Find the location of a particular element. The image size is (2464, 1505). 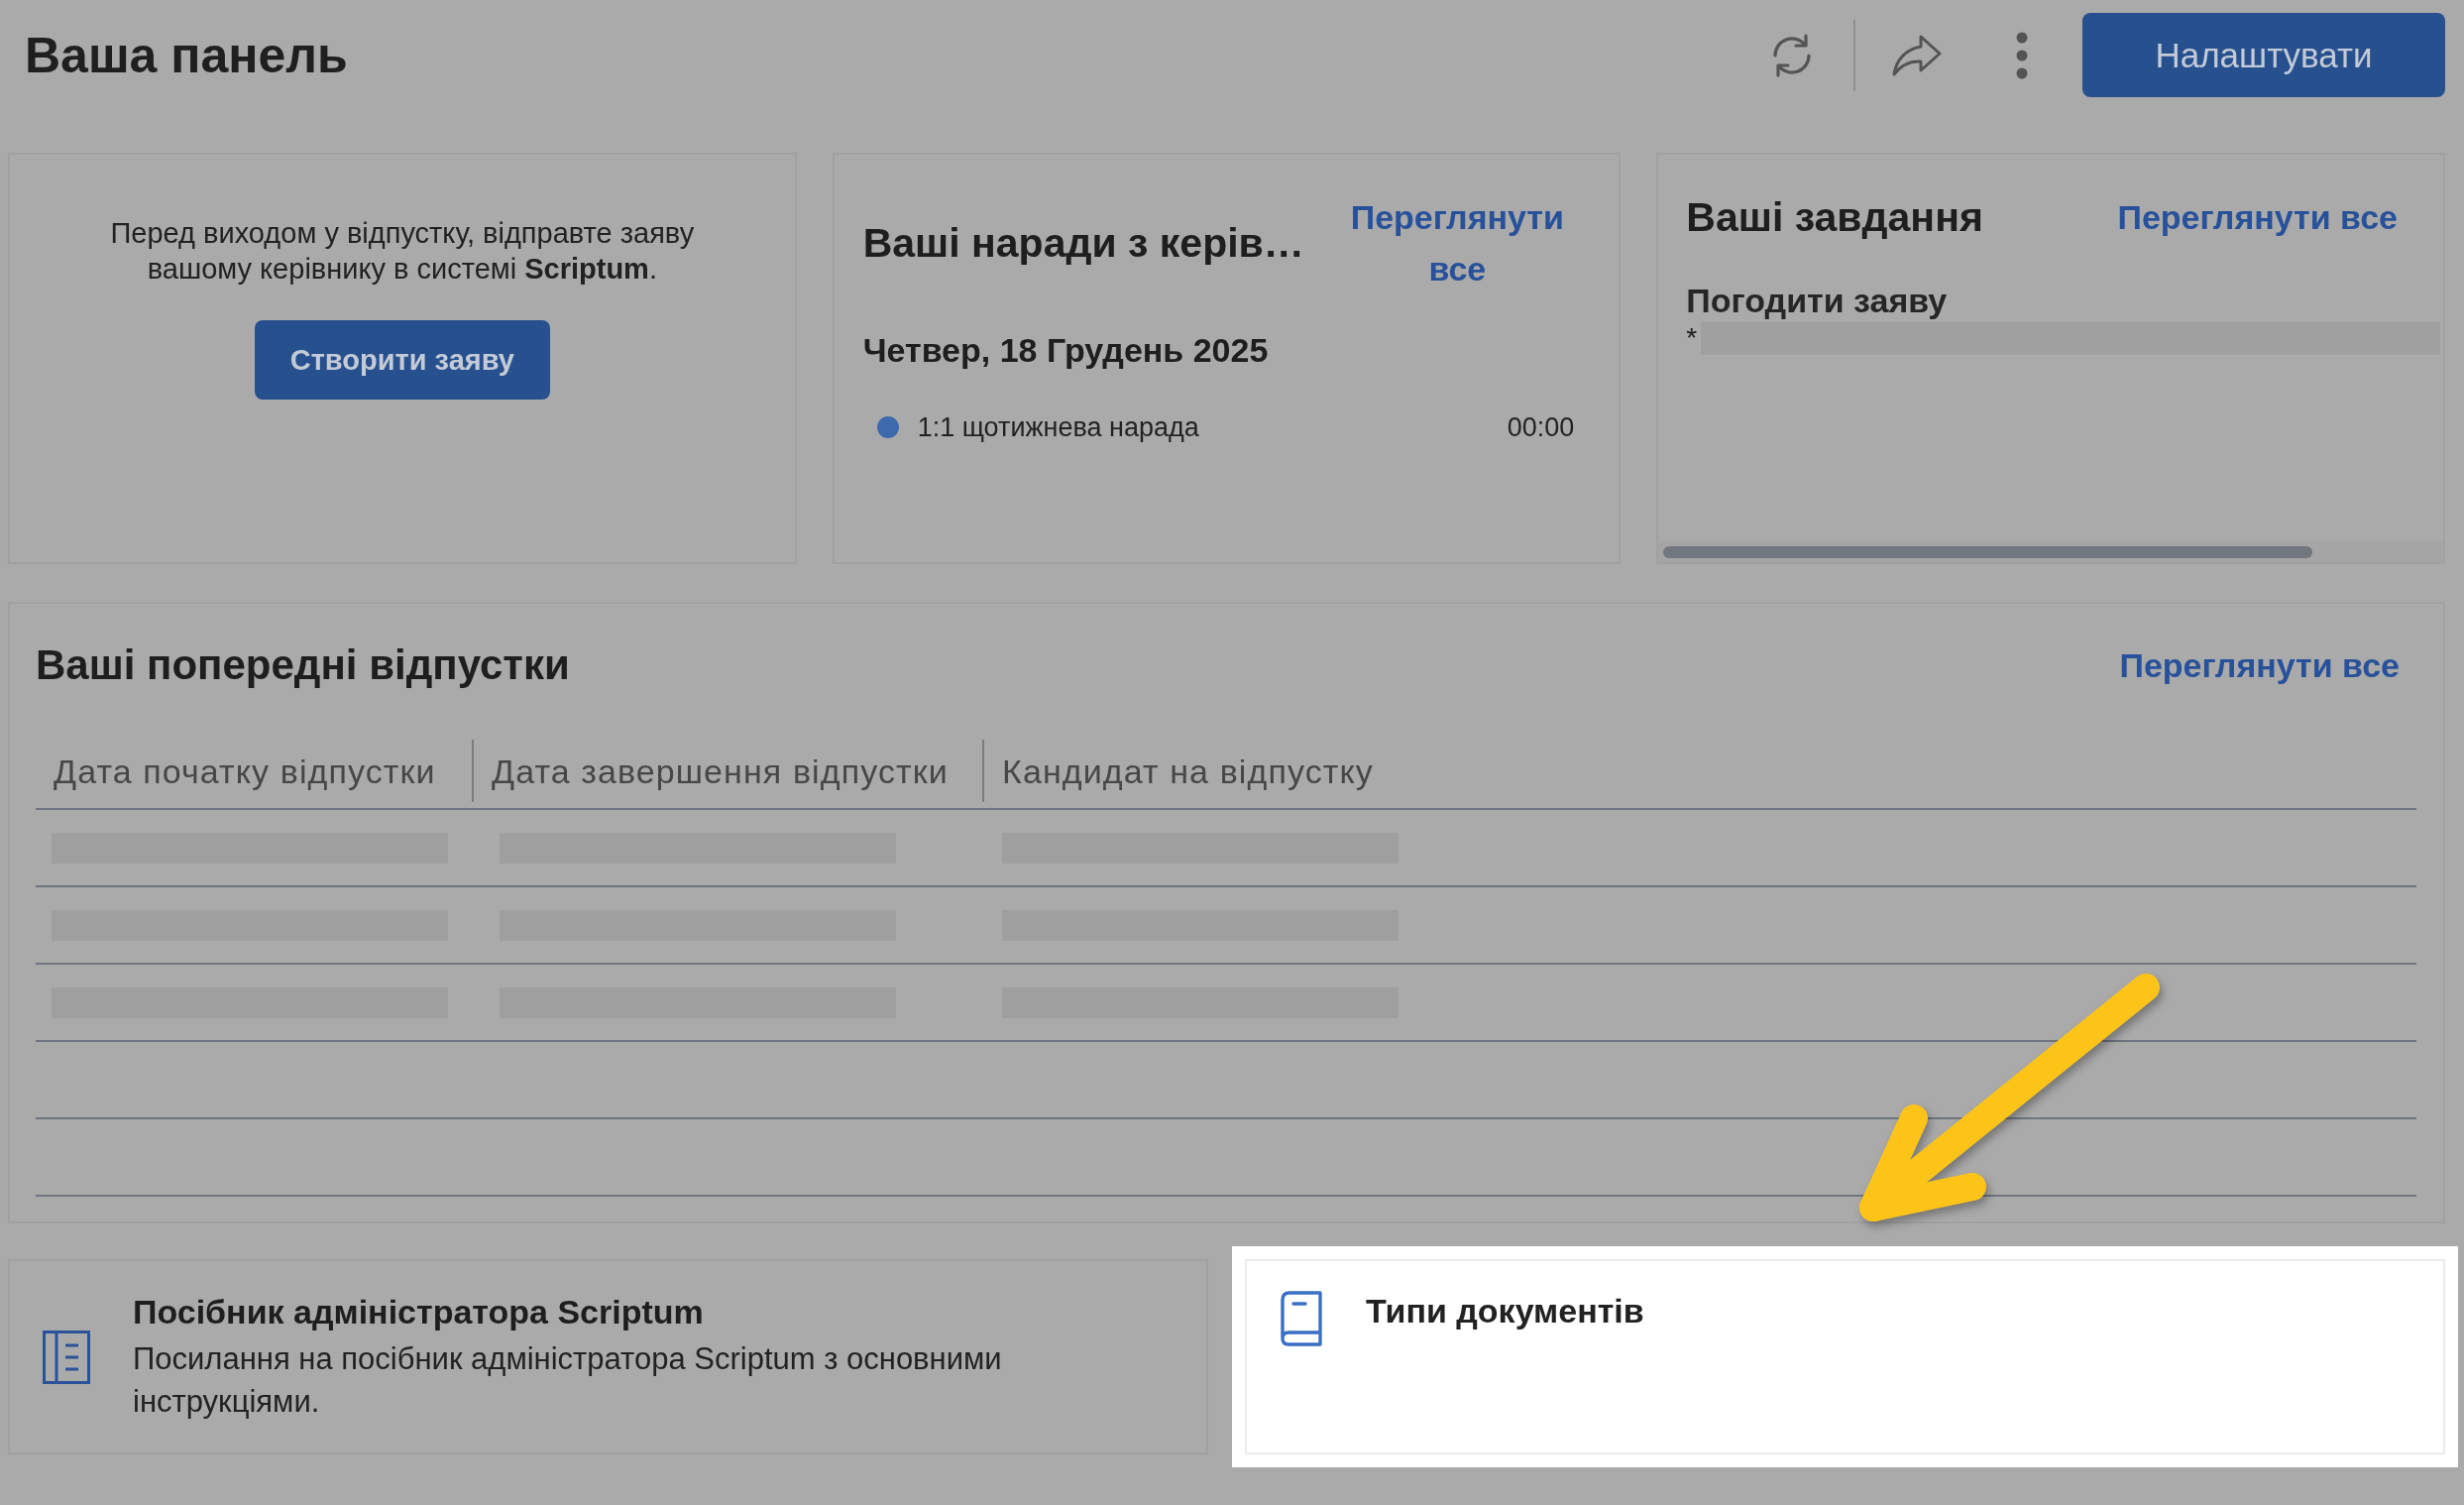

book-icon is located at coordinates (1301, 1318).